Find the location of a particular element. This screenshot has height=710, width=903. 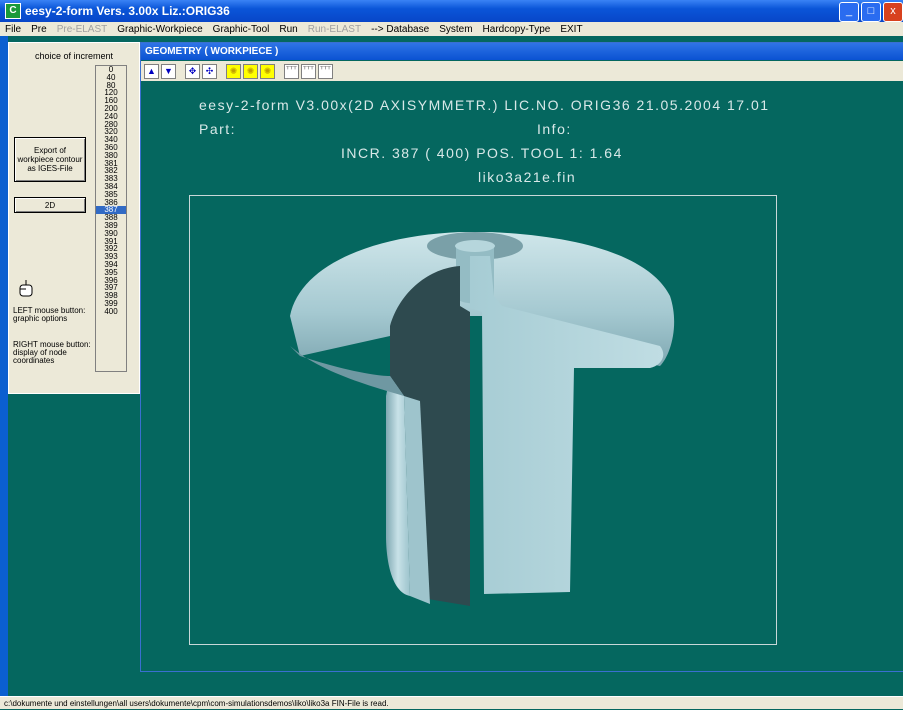

menu-exit: EXIT is located at coordinates (571, 29).